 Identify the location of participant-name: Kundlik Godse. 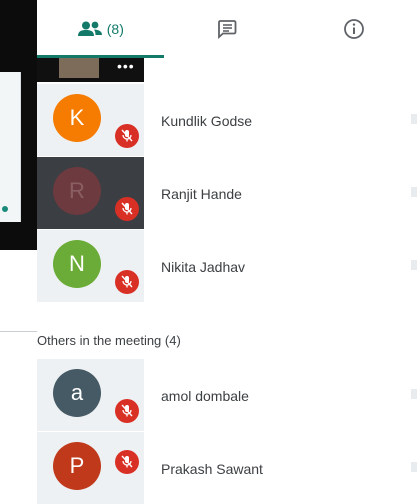
(207, 121).